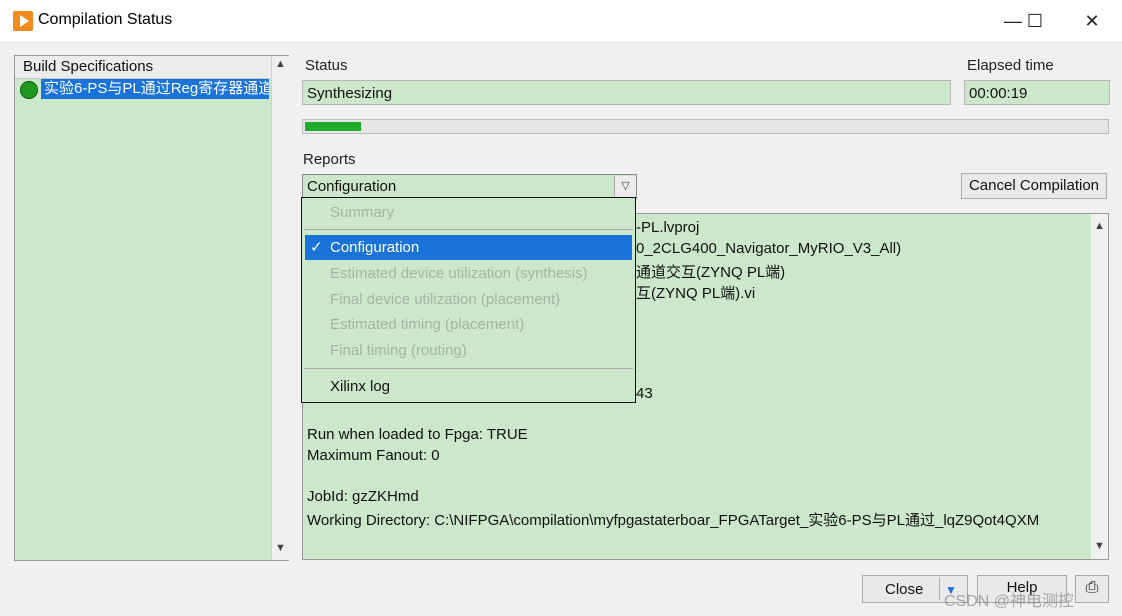  Describe the element at coordinates (1034, 186) in the screenshot. I see `cancel-compilation-button: Cancel Compilation` at that location.